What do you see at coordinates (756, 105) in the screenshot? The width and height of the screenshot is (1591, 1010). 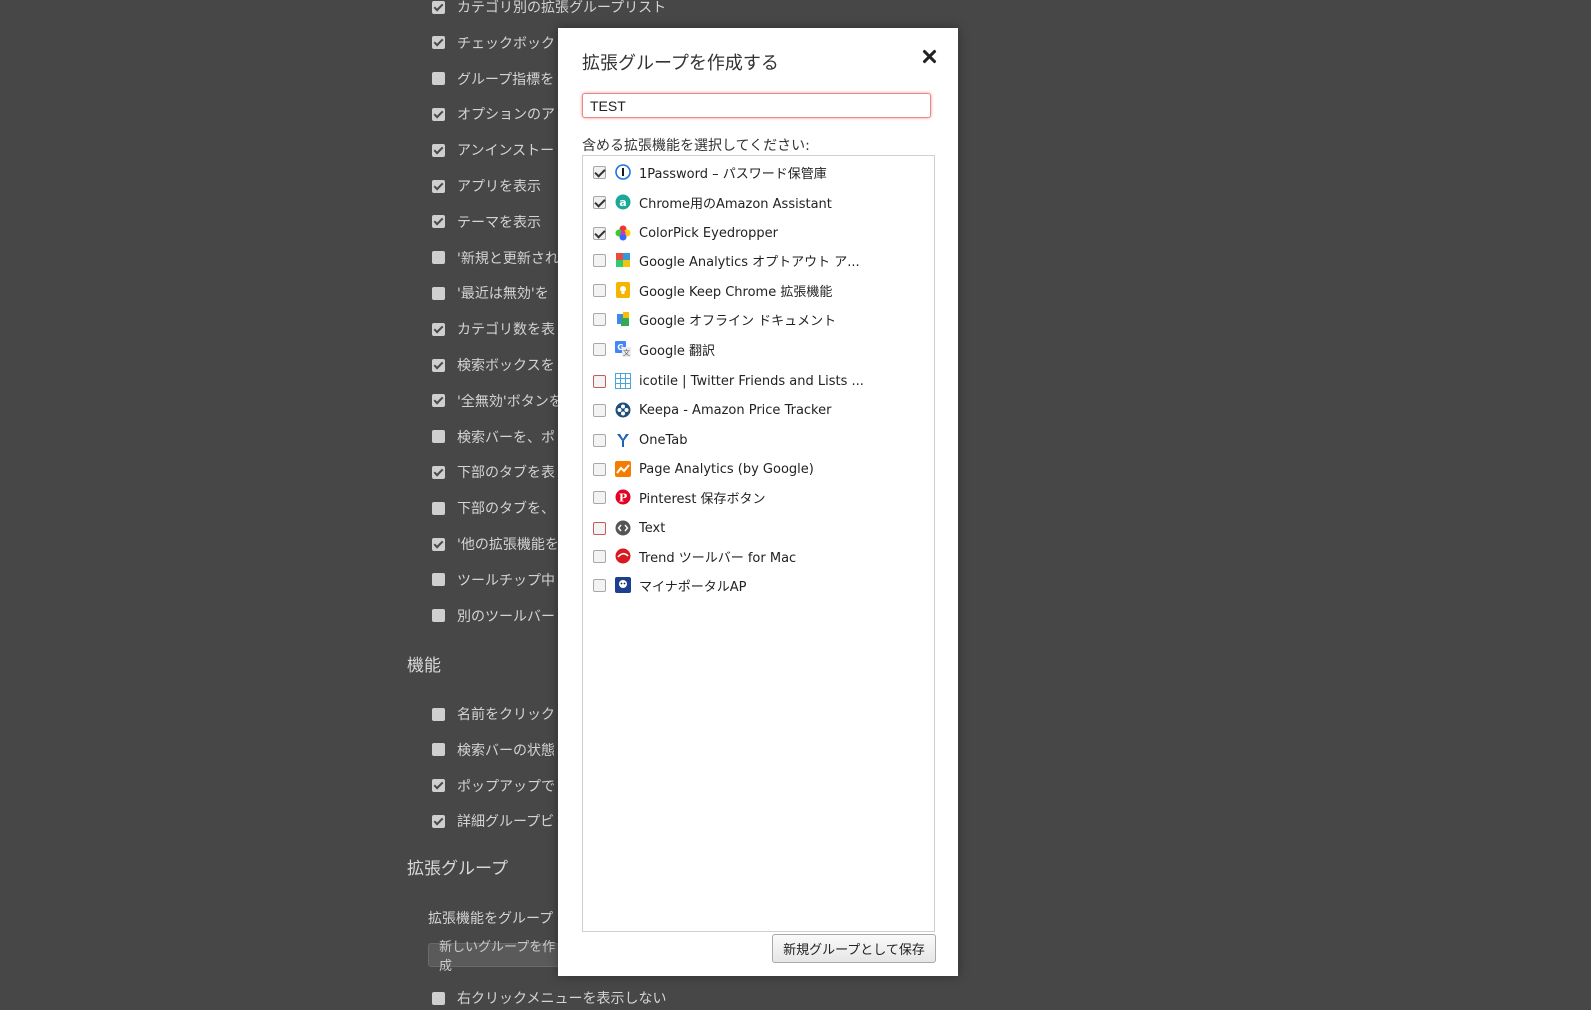 I see `group-name-input` at bounding box center [756, 105].